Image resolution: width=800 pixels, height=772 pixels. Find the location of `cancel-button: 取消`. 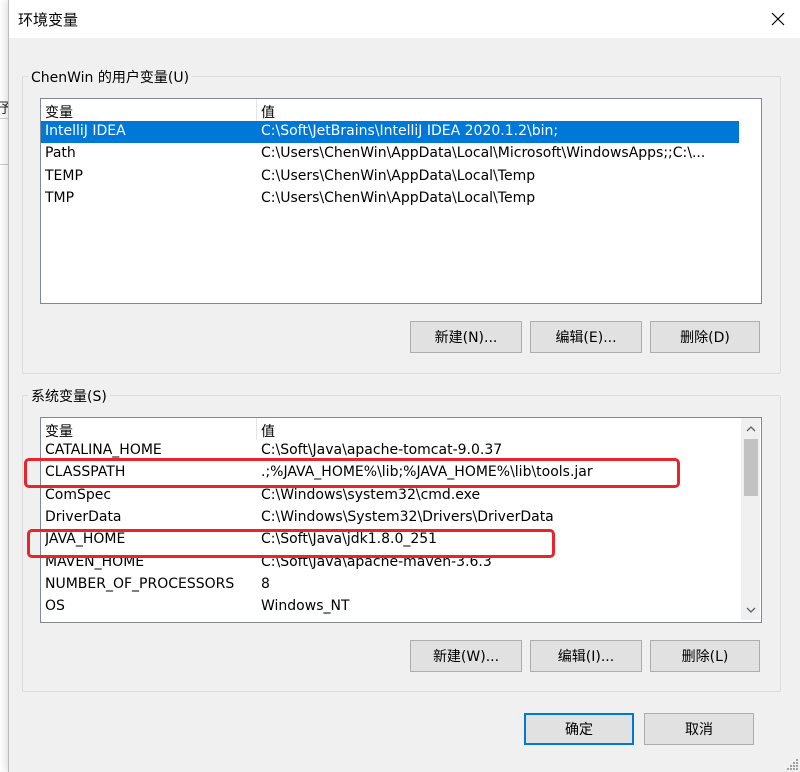

cancel-button: 取消 is located at coordinates (699, 729).